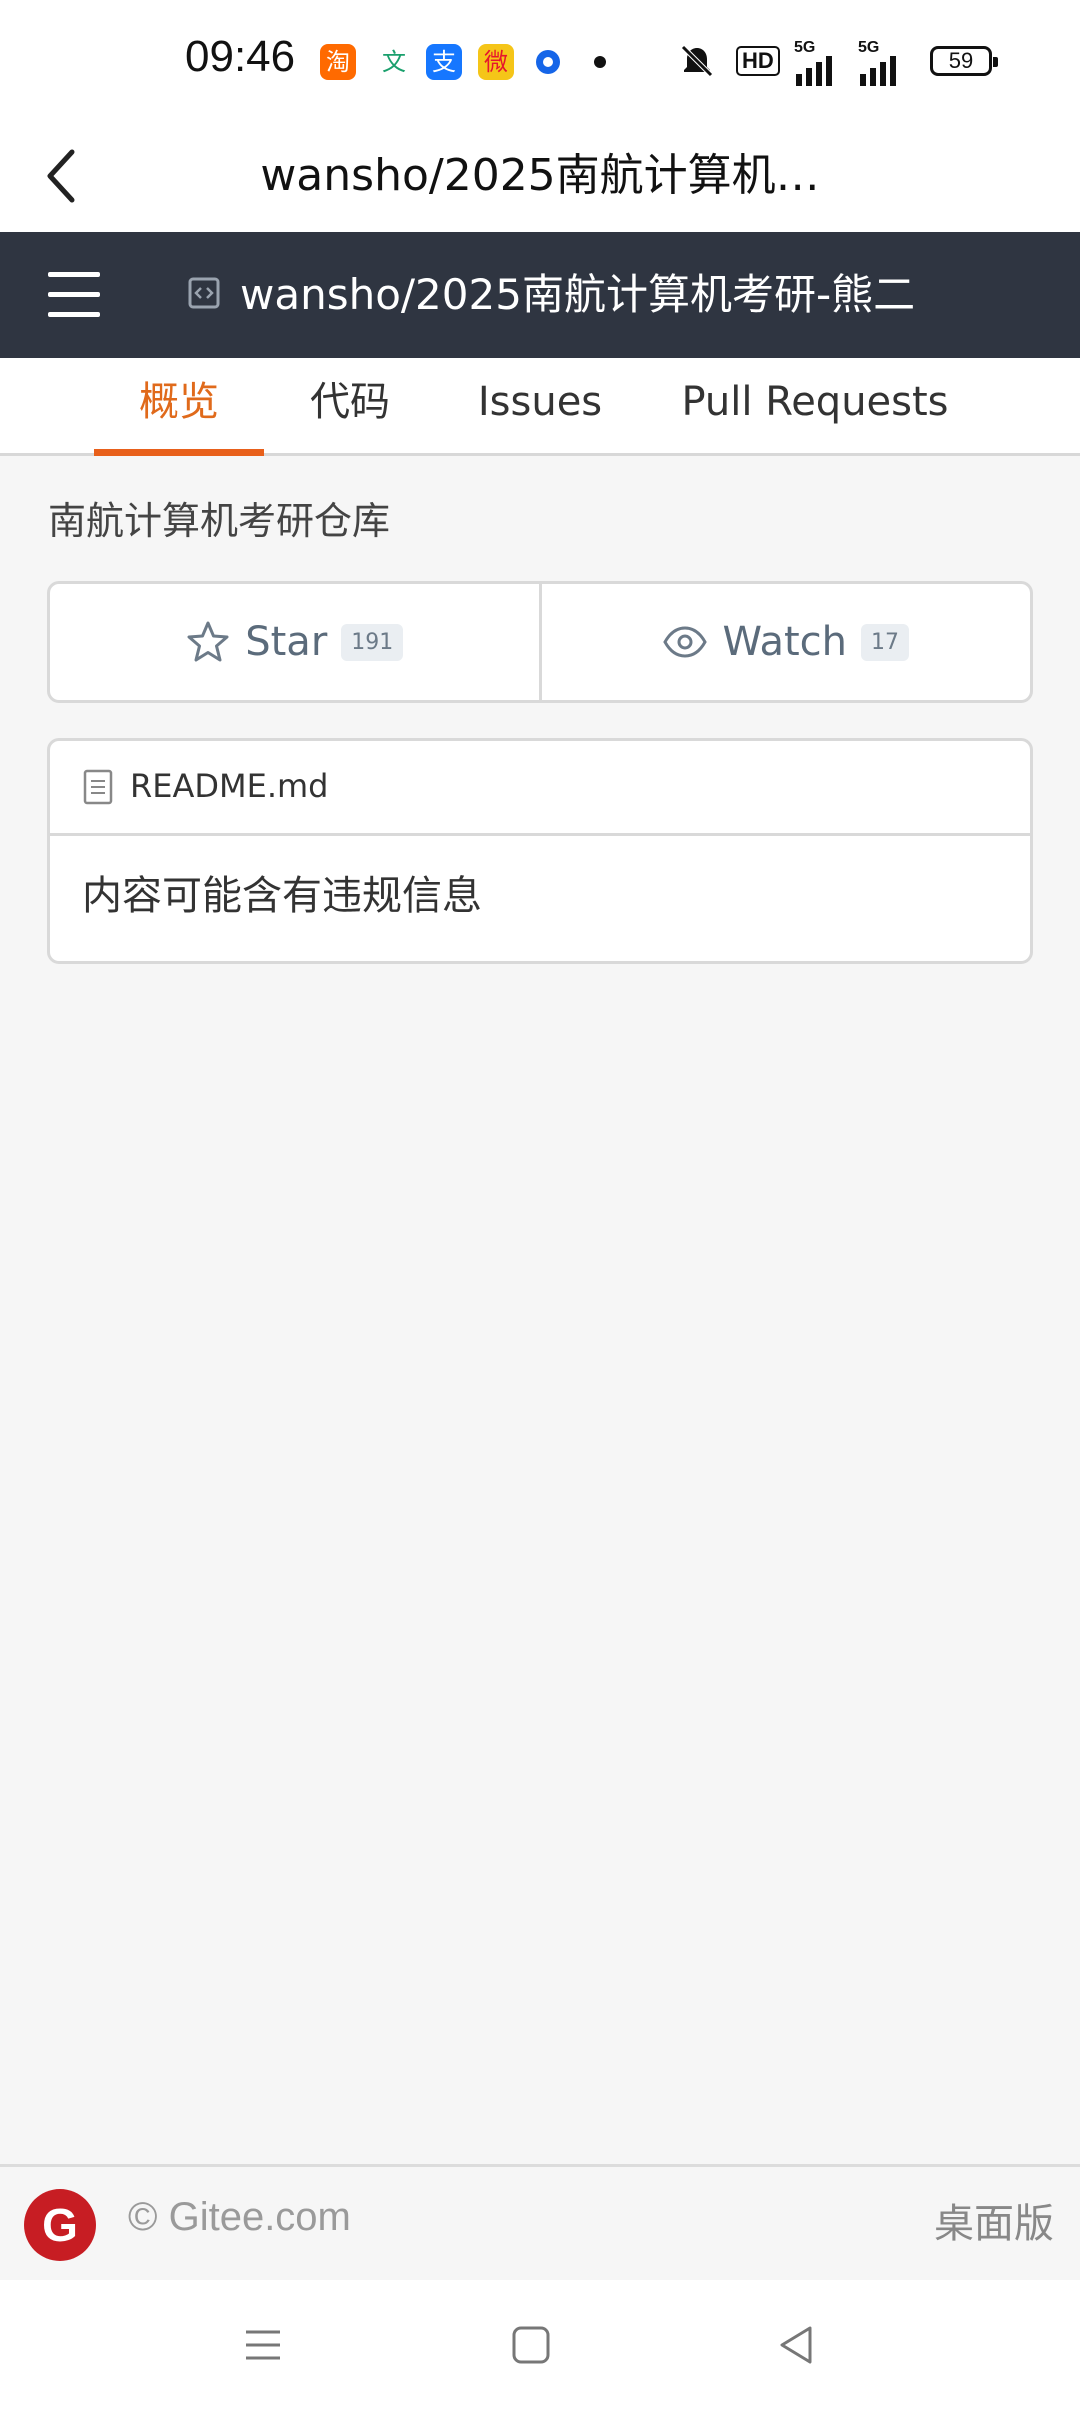 The width and height of the screenshot is (1080, 2412). I want to click on watch-count-badge: 17, so click(885, 642).